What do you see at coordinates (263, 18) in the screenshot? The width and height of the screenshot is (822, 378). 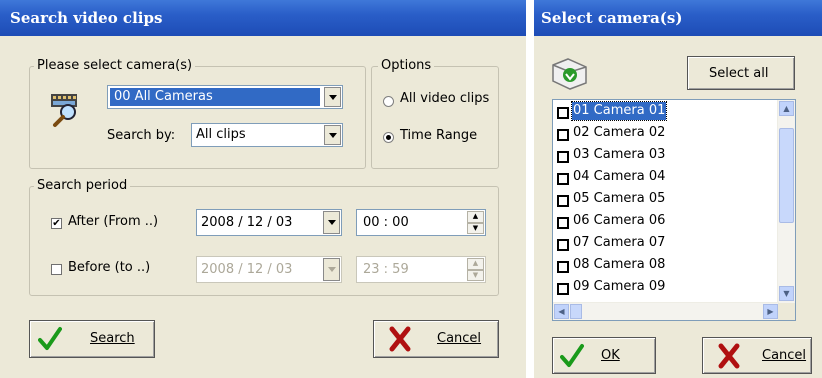 I see `title-bar: Search video clips` at bounding box center [263, 18].